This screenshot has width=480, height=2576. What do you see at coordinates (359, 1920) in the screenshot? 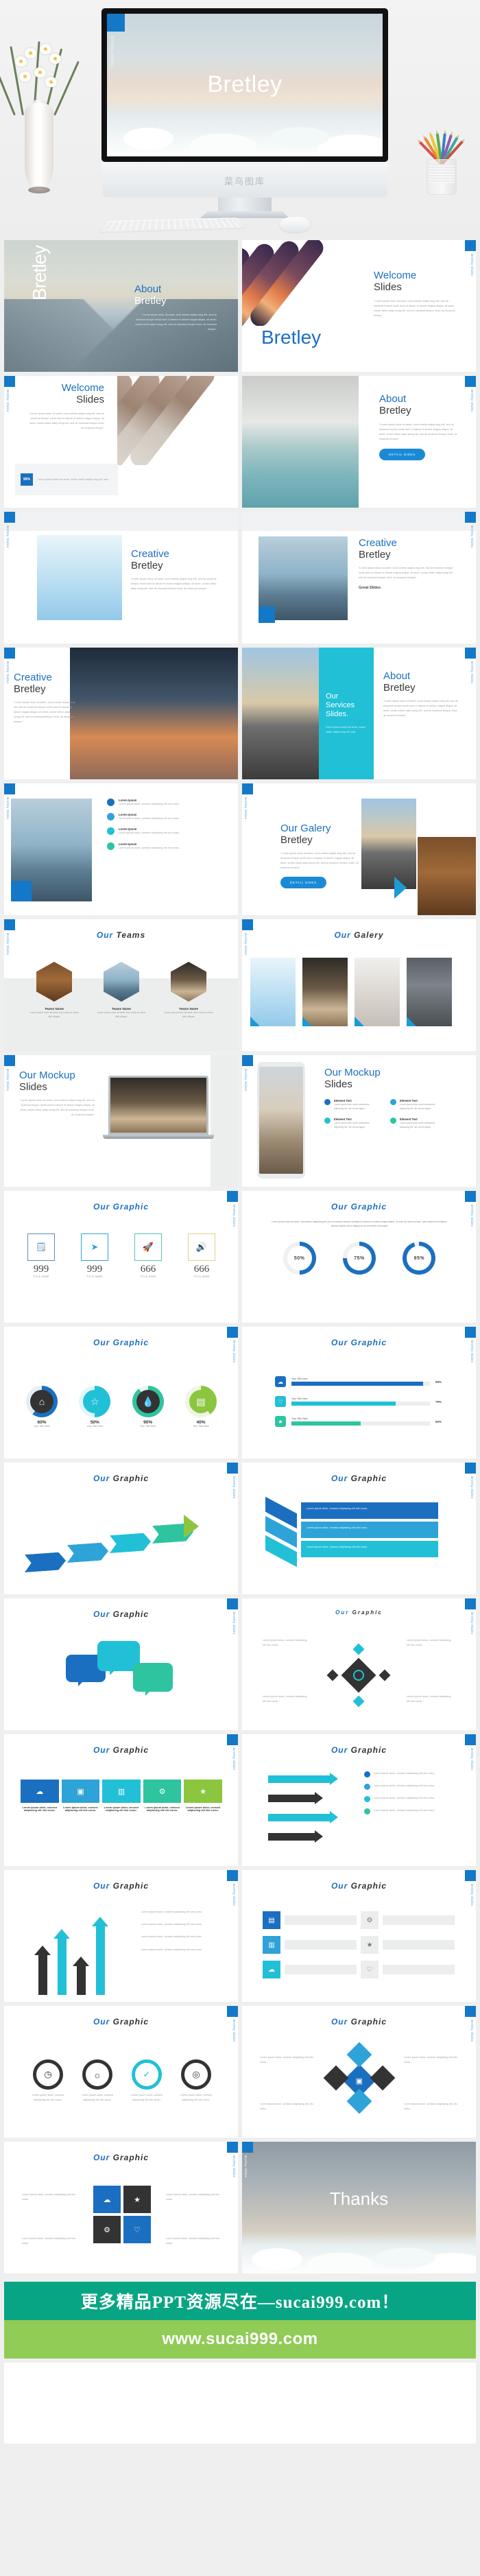
I see `list-row: ▤ ⚙` at bounding box center [359, 1920].